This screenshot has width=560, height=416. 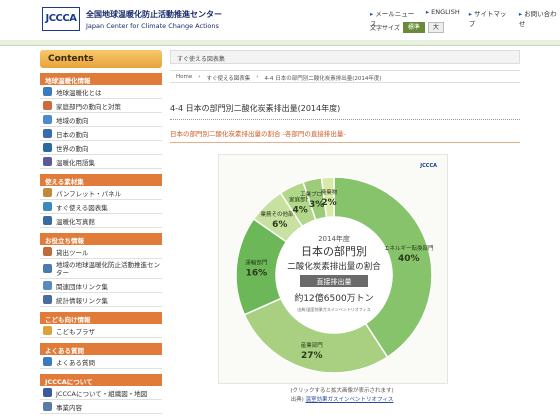 What do you see at coordinates (101, 79) in the screenshot?
I see `sidebar-section-title: 地球温暖化情報` at bounding box center [101, 79].